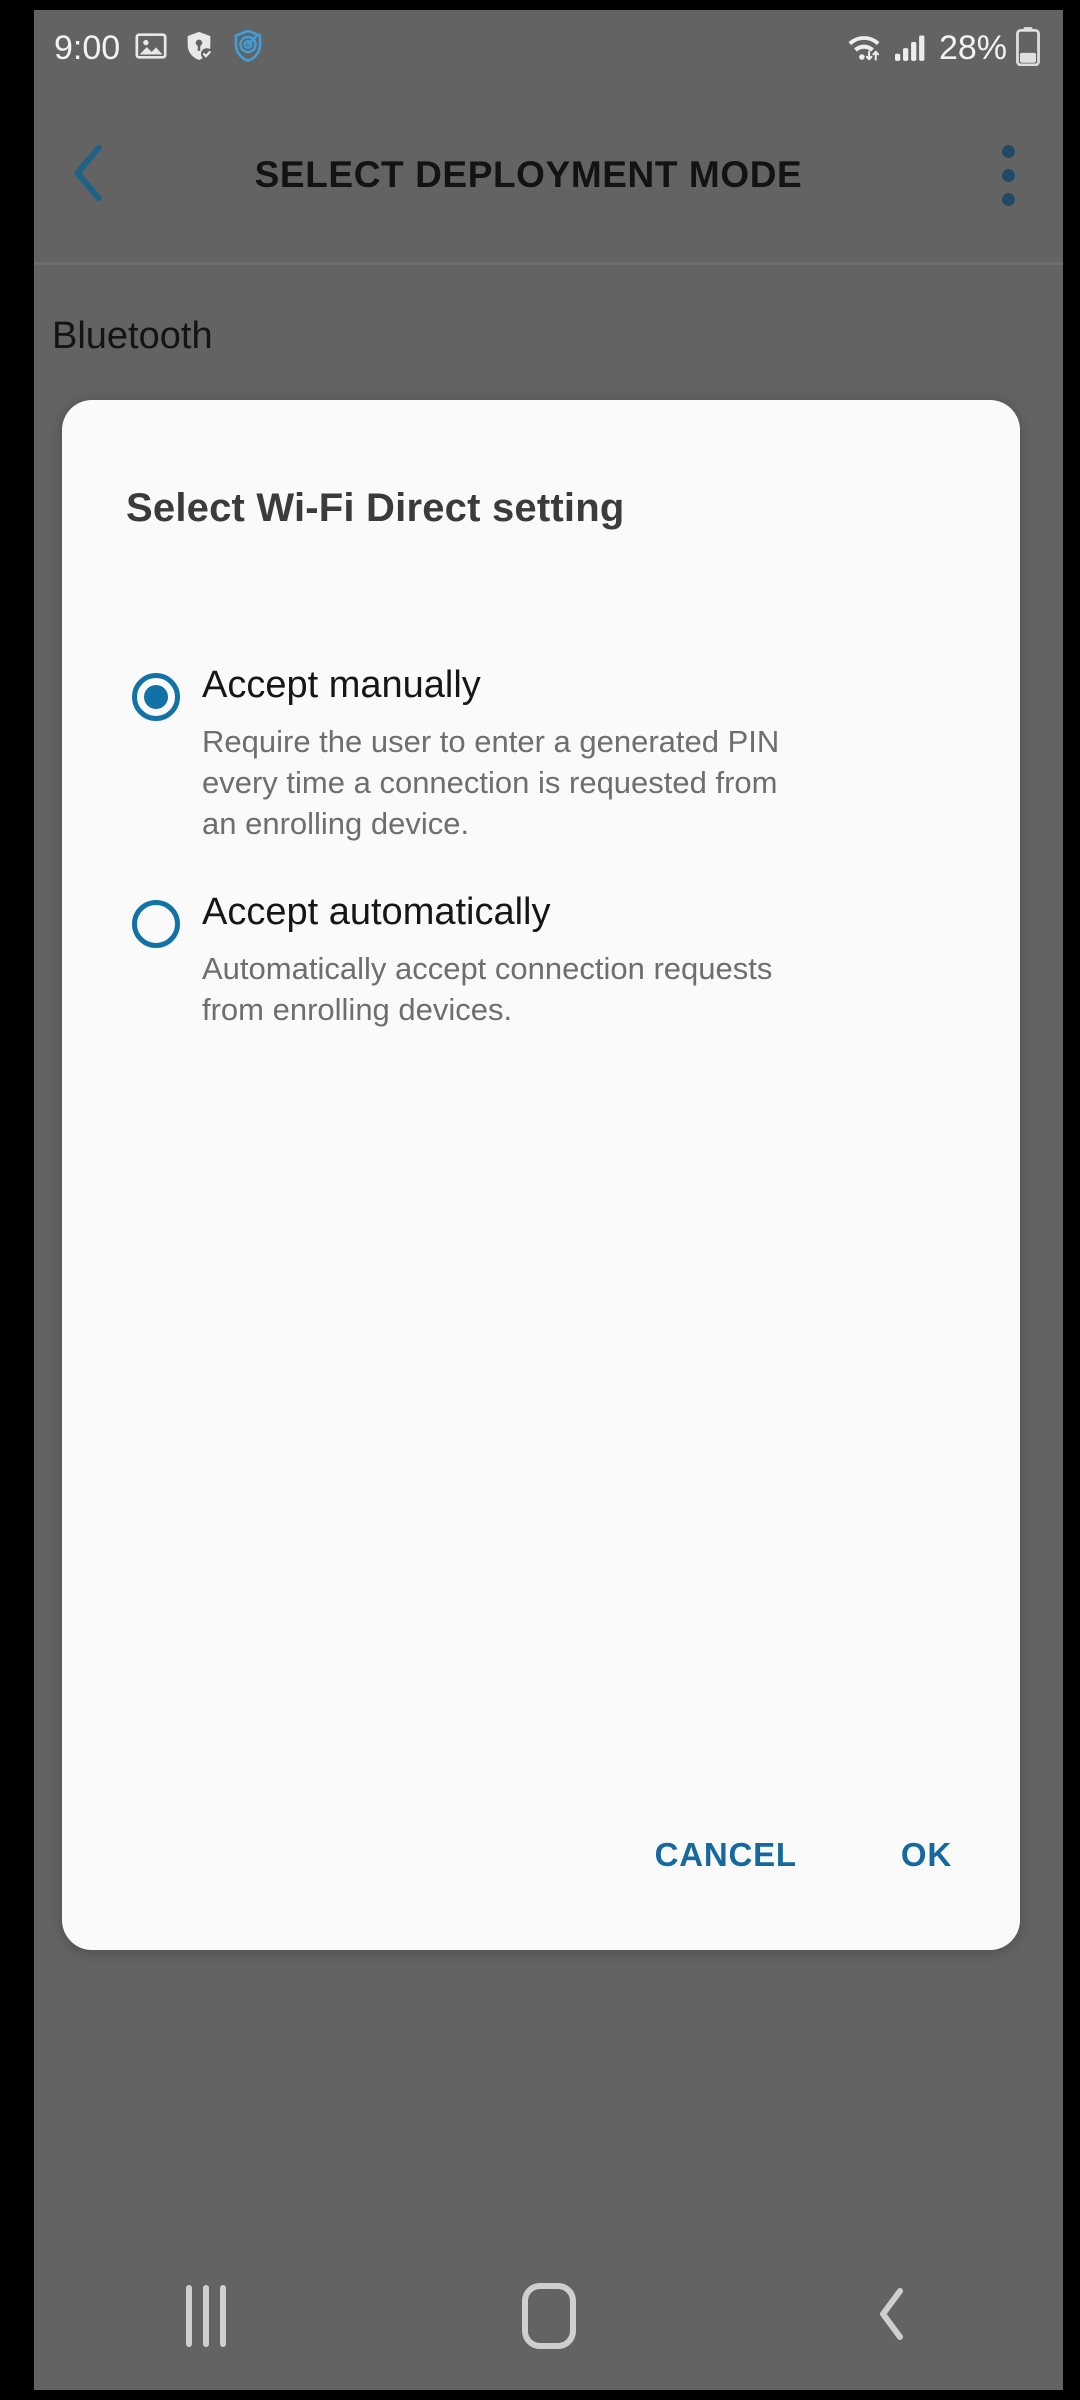  What do you see at coordinates (540, 2395) in the screenshot?
I see `device-bezel-bottom` at bounding box center [540, 2395].